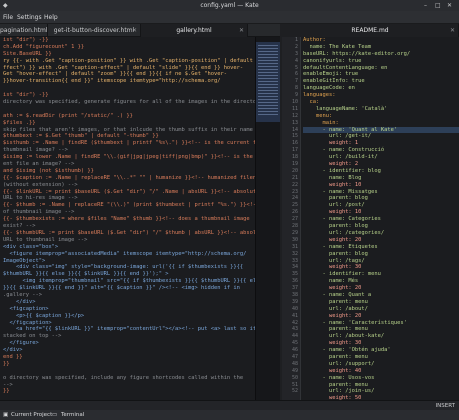 This screenshot has height=420, width=459. I want to click on code-line: languageName: 'Català', so click(381, 109).